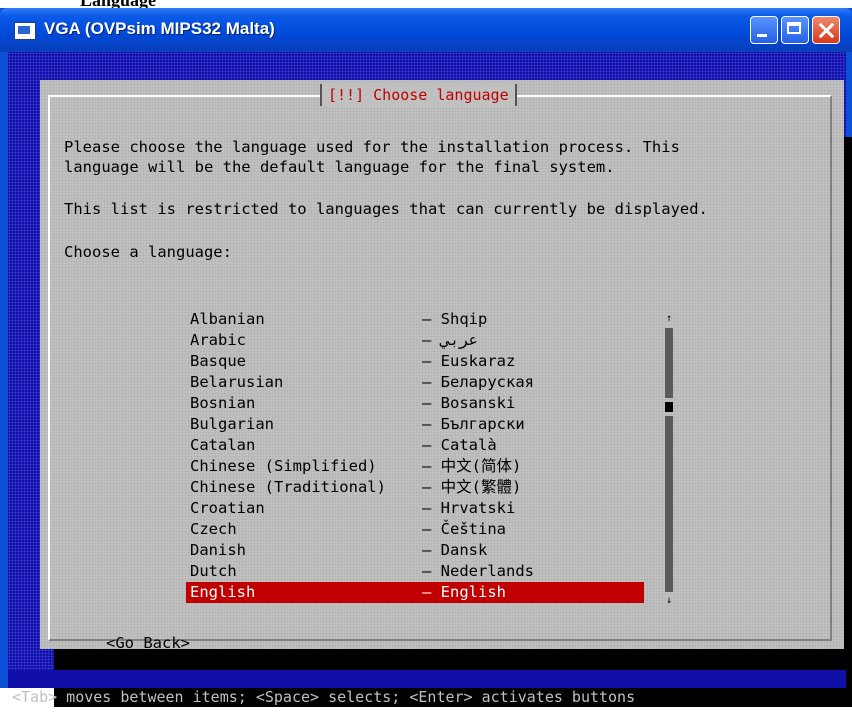 This screenshot has height=724, width=852. What do you see at coordinates (415, 445) in the screenshot?
I see `language-option: Catalan – Català` at bounding box center [415, 445].